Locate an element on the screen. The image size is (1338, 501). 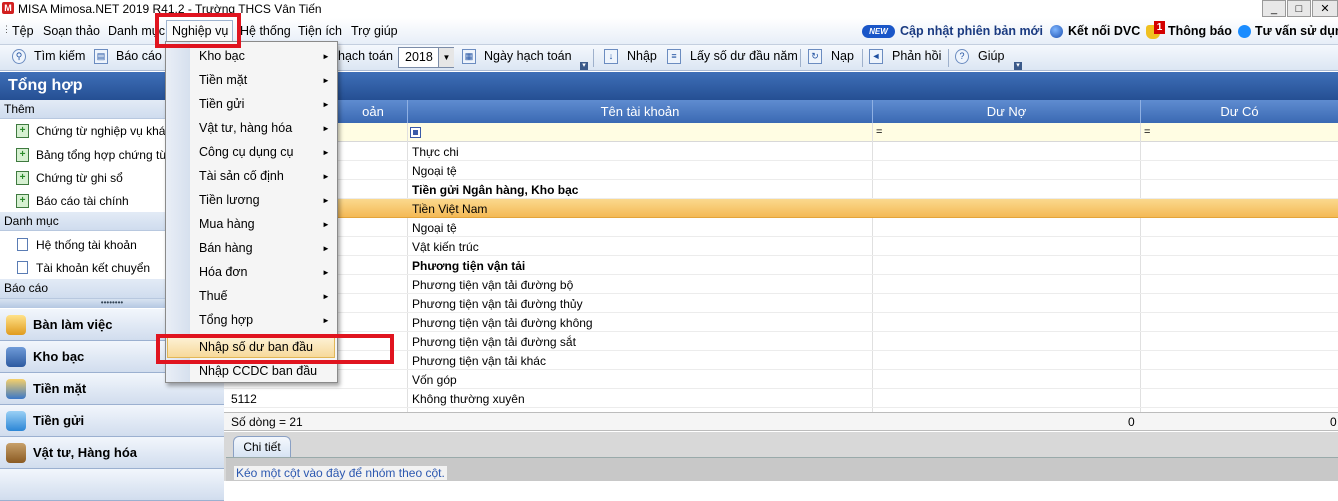
goods-icon is located at coordinates (16, 453).